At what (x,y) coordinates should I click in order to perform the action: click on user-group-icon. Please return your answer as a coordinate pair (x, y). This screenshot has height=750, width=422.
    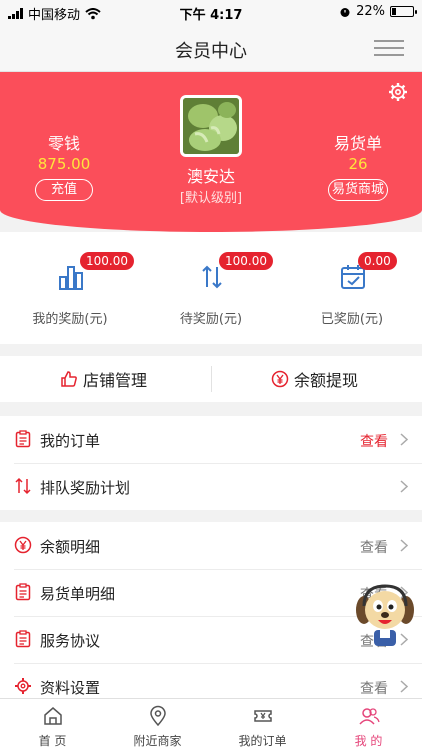
    Looking at the image, I should click on (369, 716).